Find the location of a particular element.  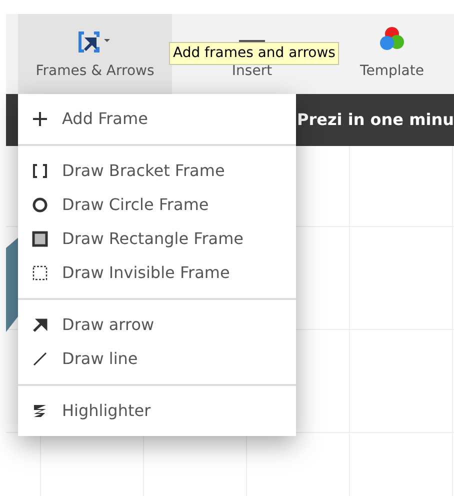

menu-item: Draw line is located at coordinates (157, 359).